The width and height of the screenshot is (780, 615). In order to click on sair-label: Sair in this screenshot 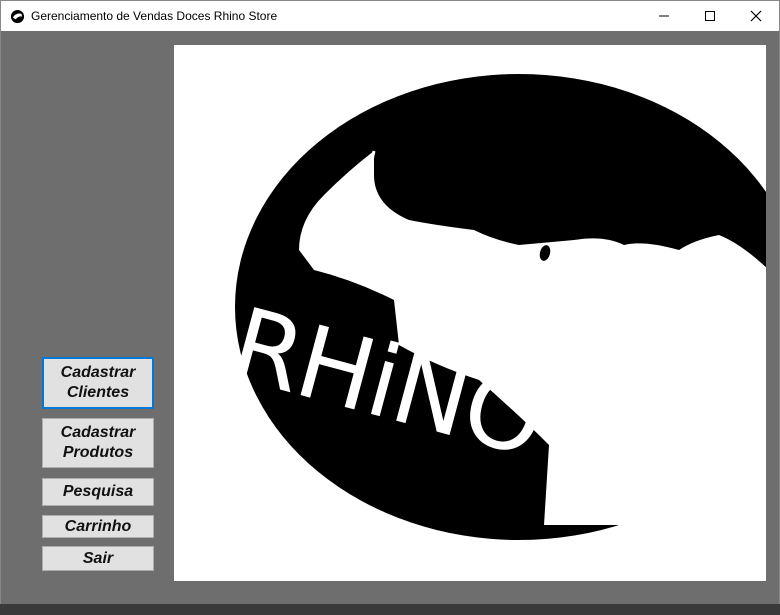, I will do `click(98, 558)`.